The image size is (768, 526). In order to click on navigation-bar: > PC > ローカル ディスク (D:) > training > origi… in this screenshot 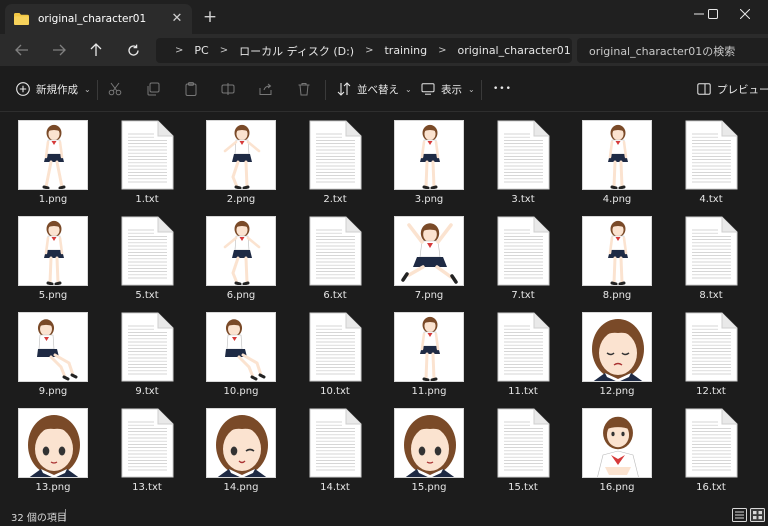, I will do `click(384, 50)`.